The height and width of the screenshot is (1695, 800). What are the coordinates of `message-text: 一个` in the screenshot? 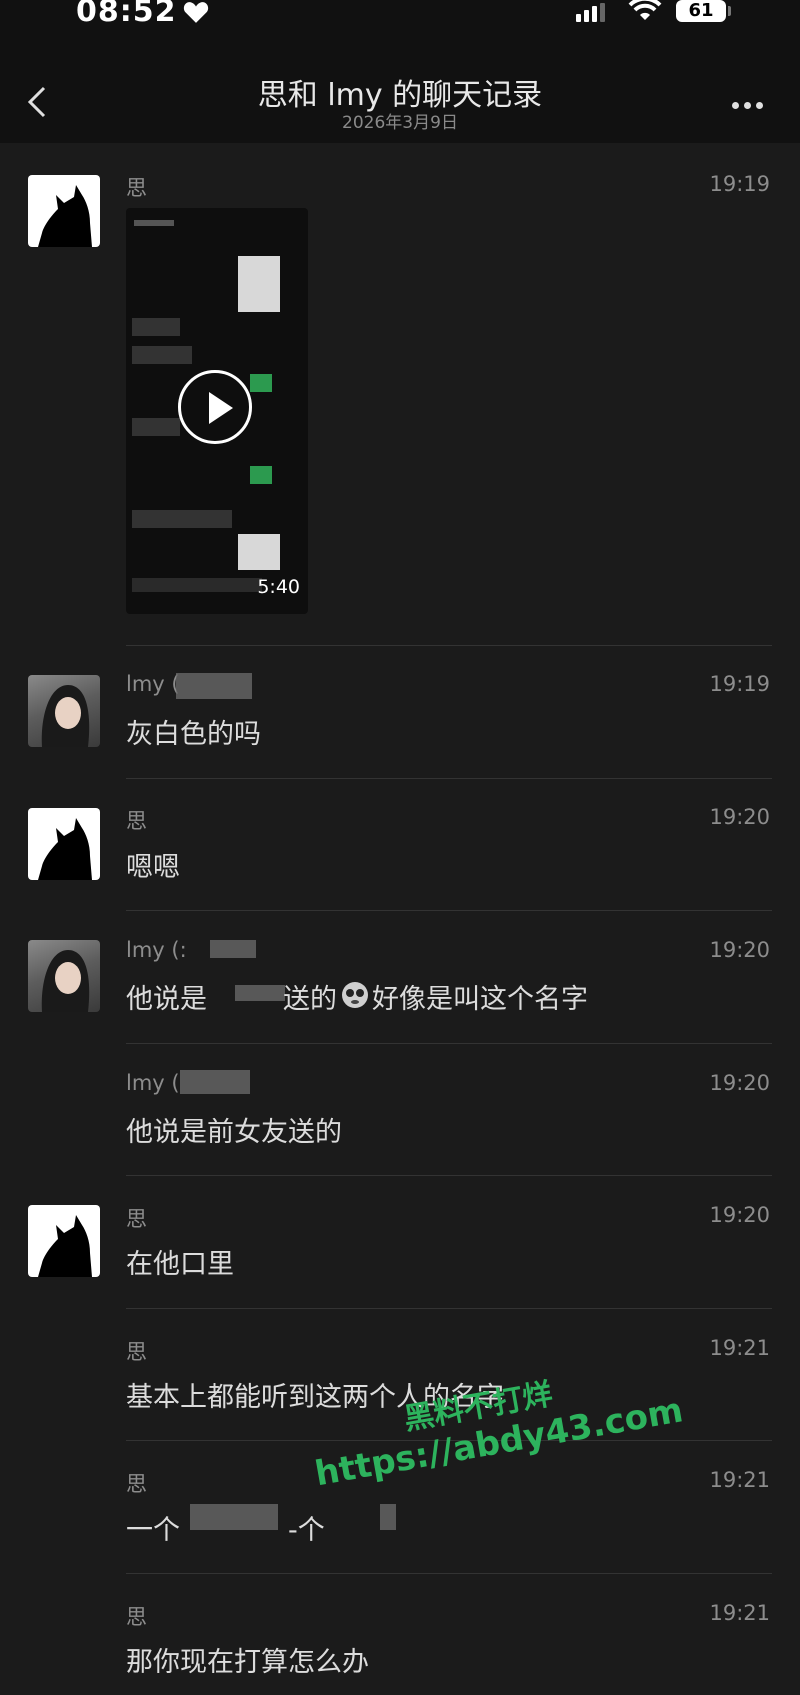 It's located at (153, 1530).